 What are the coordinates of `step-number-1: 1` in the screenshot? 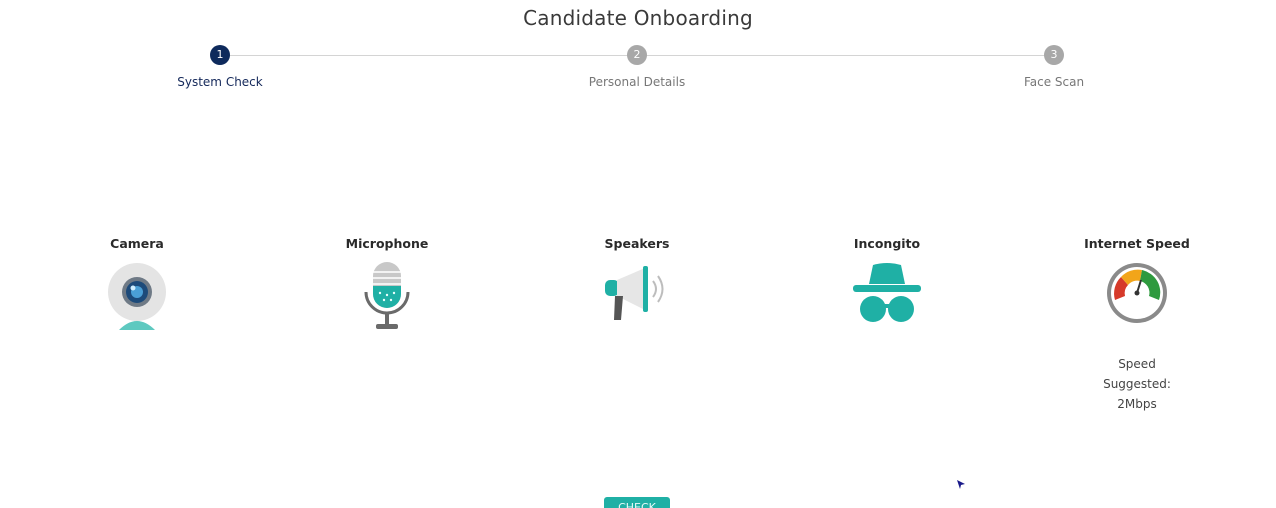 It's located at (220, 55).